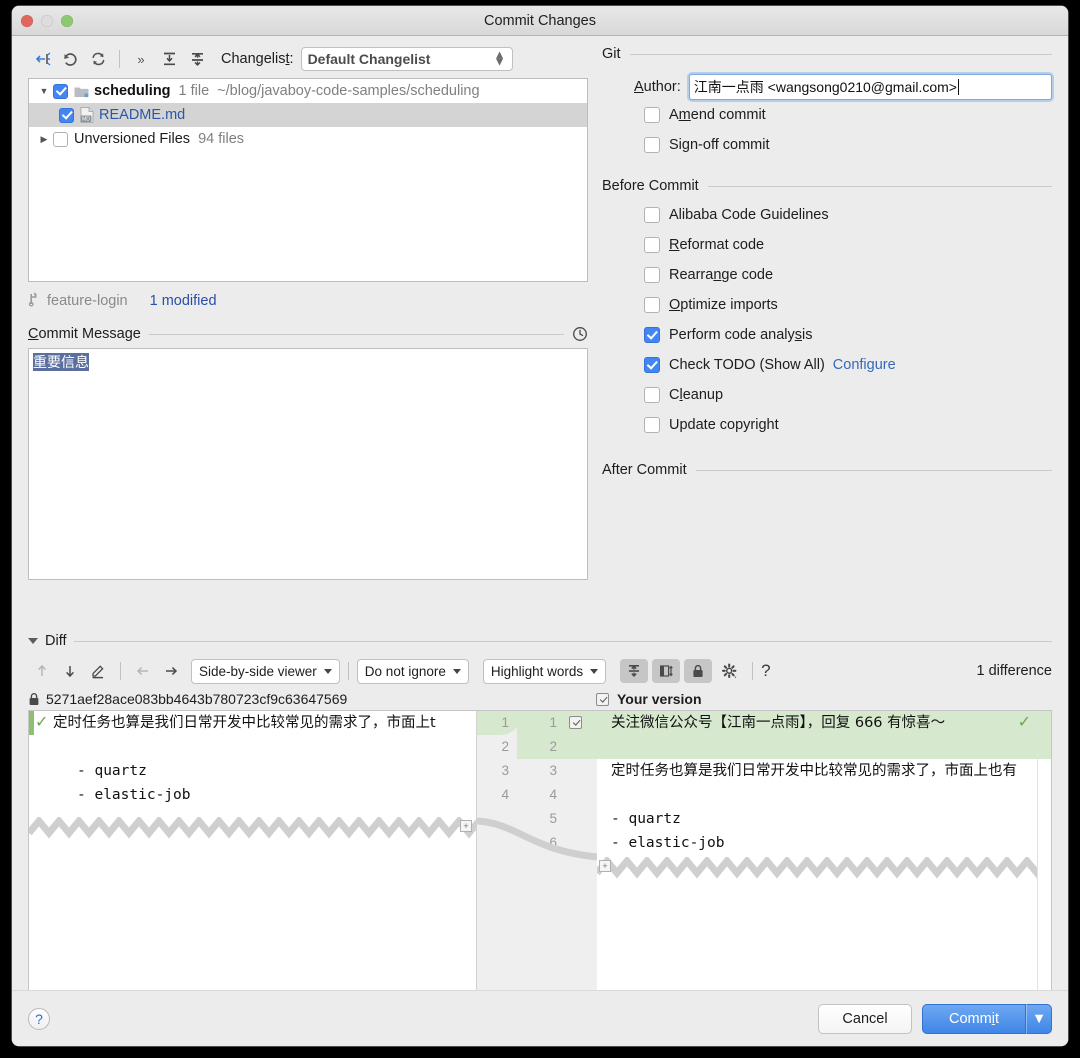 This screenshot has width=1080, height=1058. I want to click on option-row-reformat-code: Reformat code, so click(827, 245).